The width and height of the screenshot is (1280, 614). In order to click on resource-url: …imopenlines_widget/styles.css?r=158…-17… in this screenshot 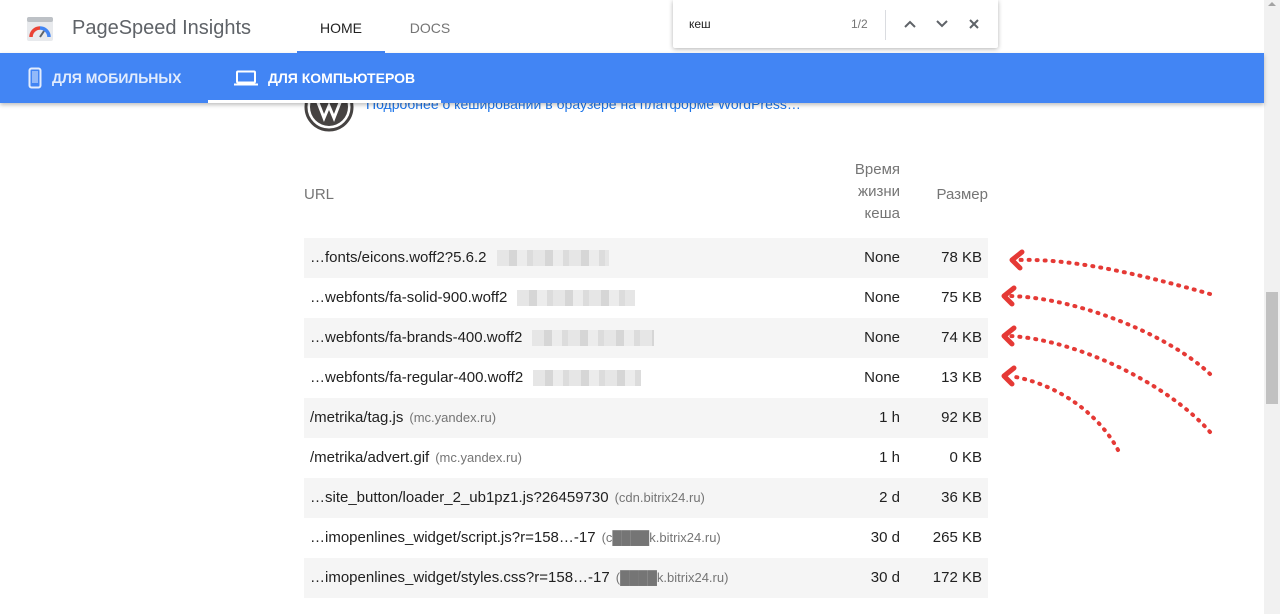, I will do `click(519, 578)`.